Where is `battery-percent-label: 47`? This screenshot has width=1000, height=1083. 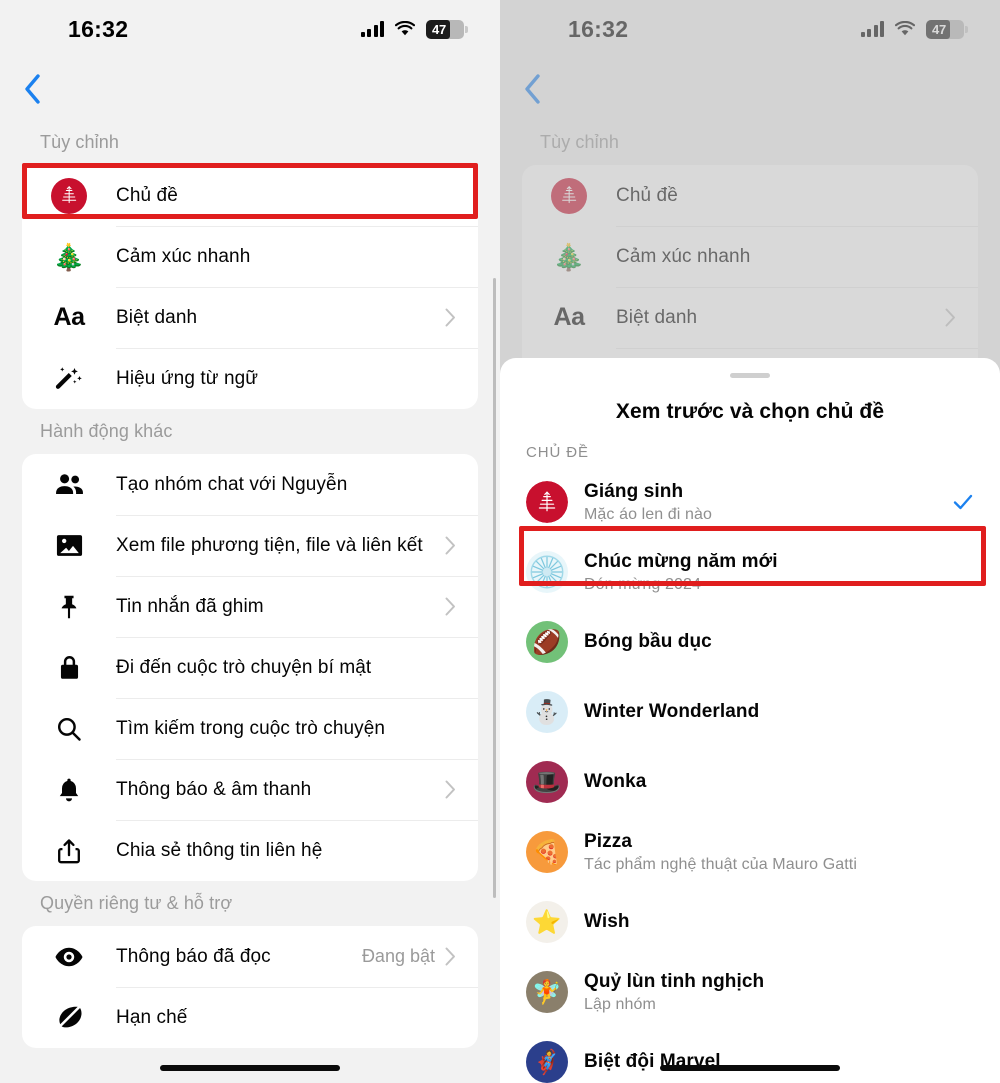
battery-percent-label: 47 is located at coordinates (939, 29).